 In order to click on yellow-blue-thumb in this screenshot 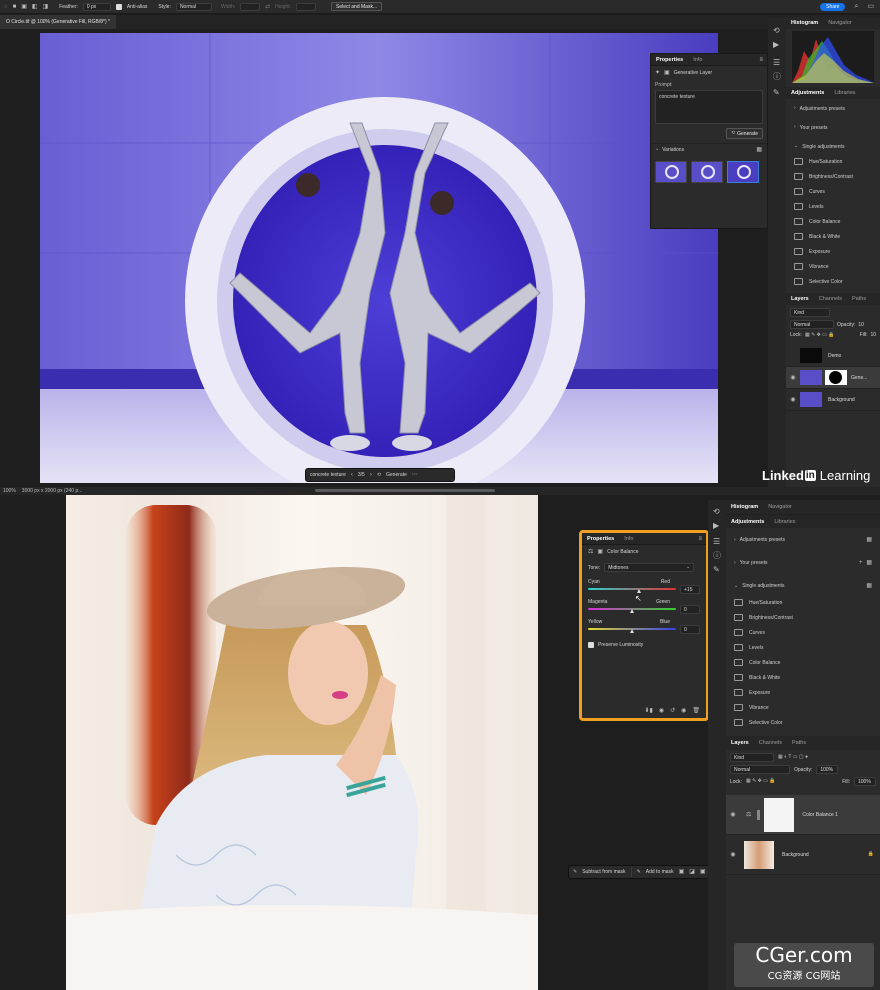, I will do `click(631, 630)`.